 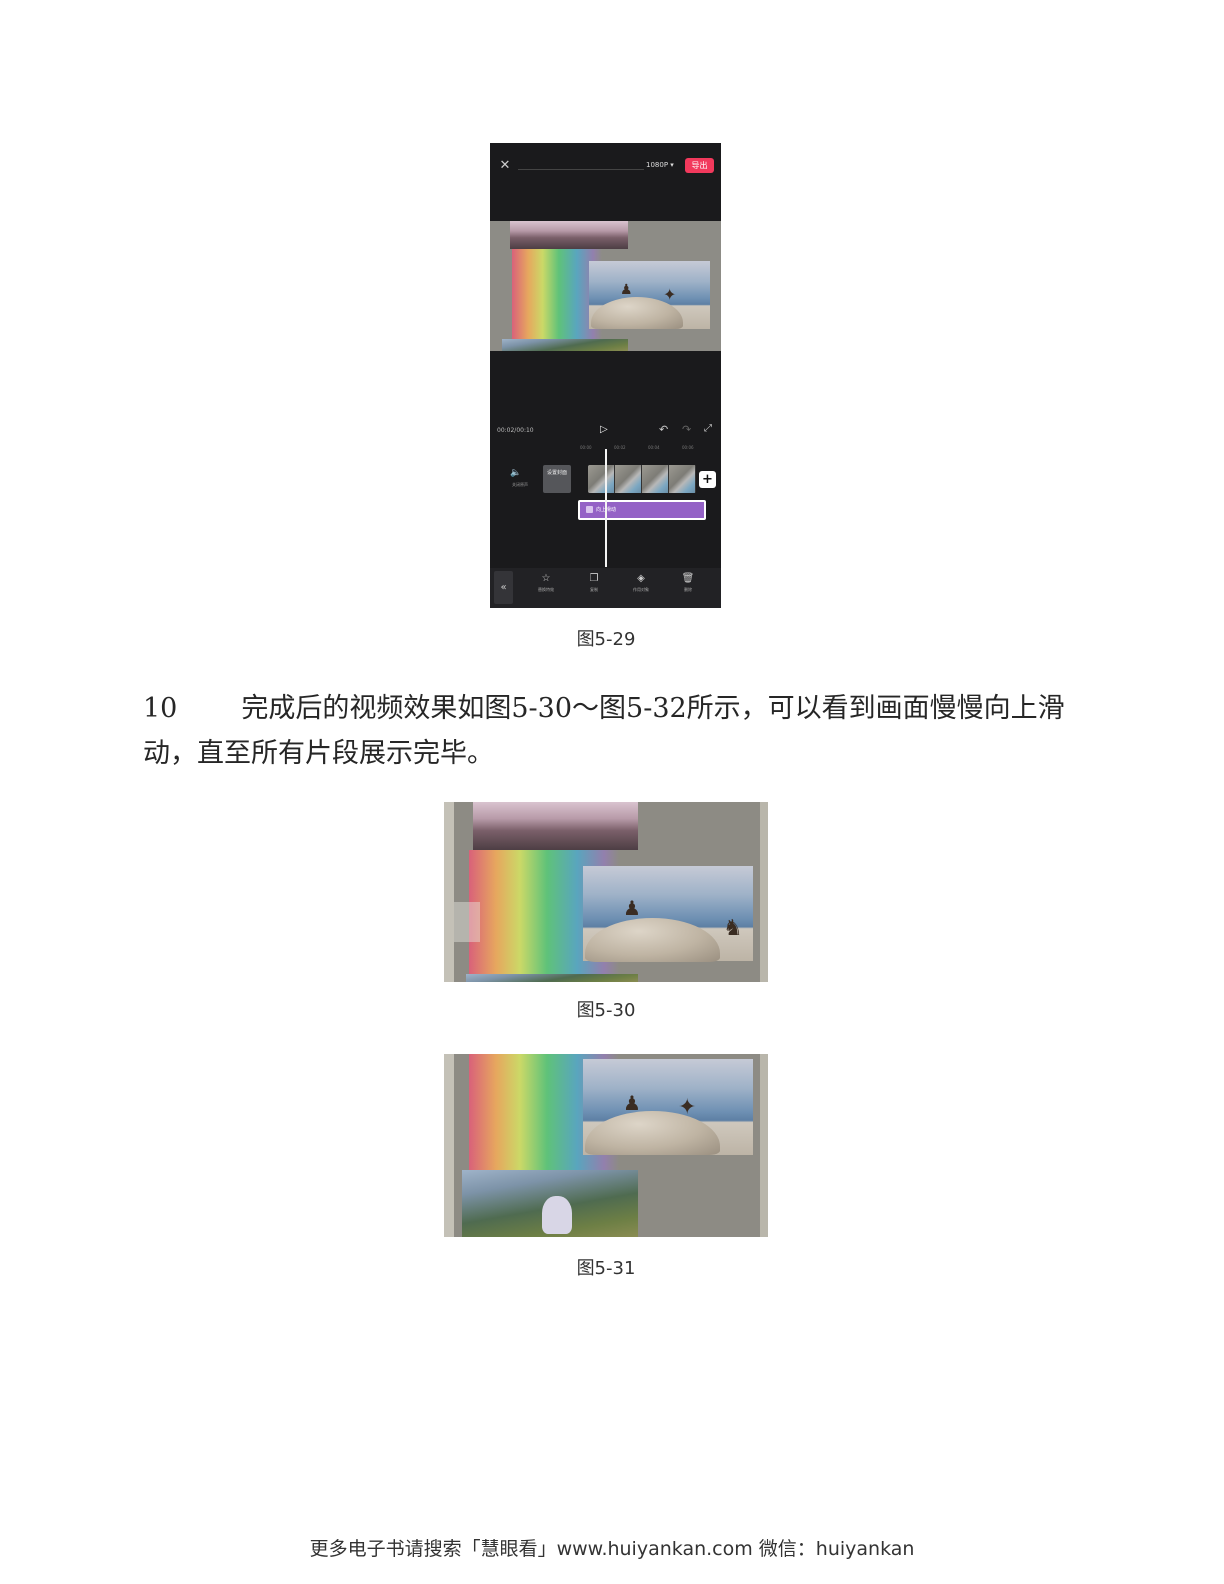 What do you see at coordinates (467, 922) in the screenshot?
I see `tape-strip` at bounding box center [467, 922].